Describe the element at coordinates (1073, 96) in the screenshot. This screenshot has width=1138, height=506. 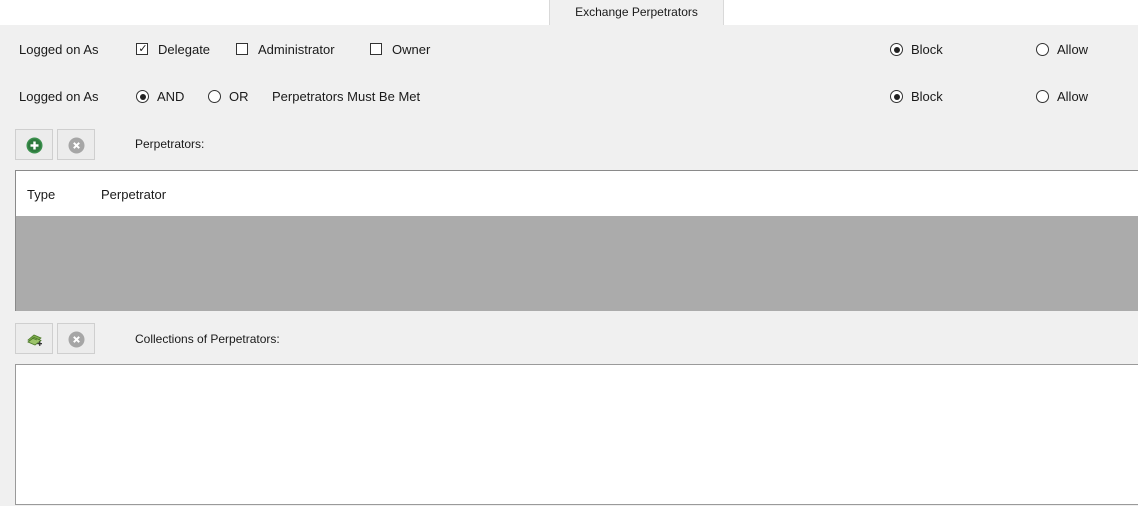
I see `row2-allow-label: Allow` at that location.